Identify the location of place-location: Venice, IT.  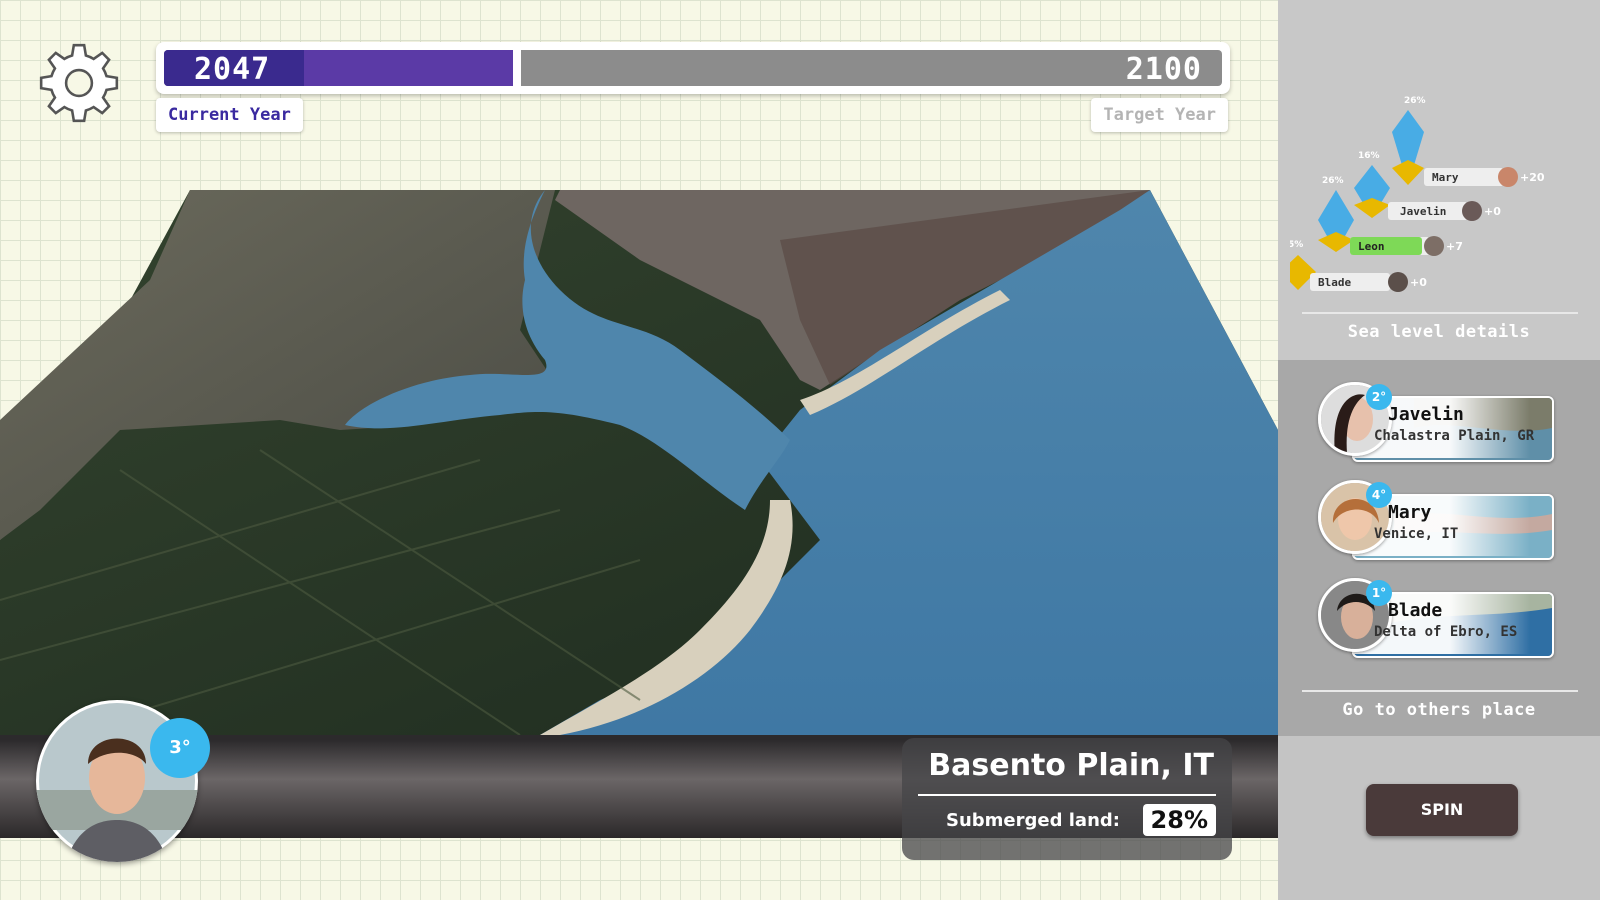
(1416, 534).